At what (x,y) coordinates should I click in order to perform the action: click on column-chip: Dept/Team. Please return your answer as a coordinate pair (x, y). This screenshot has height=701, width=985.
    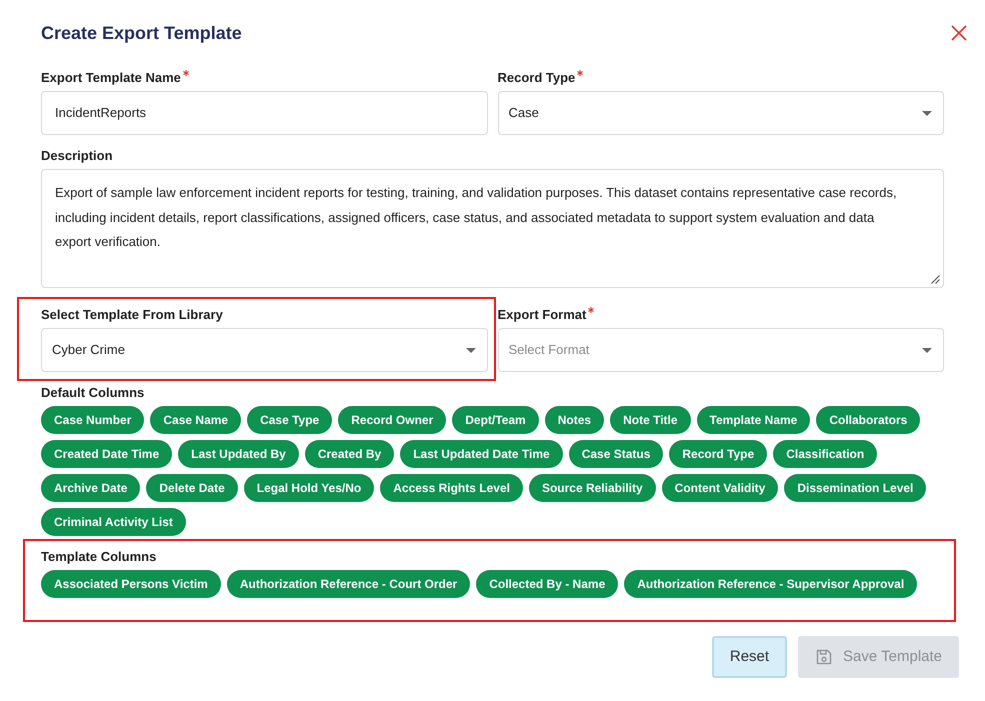
    Looking at the image, I should click on (495, 420).